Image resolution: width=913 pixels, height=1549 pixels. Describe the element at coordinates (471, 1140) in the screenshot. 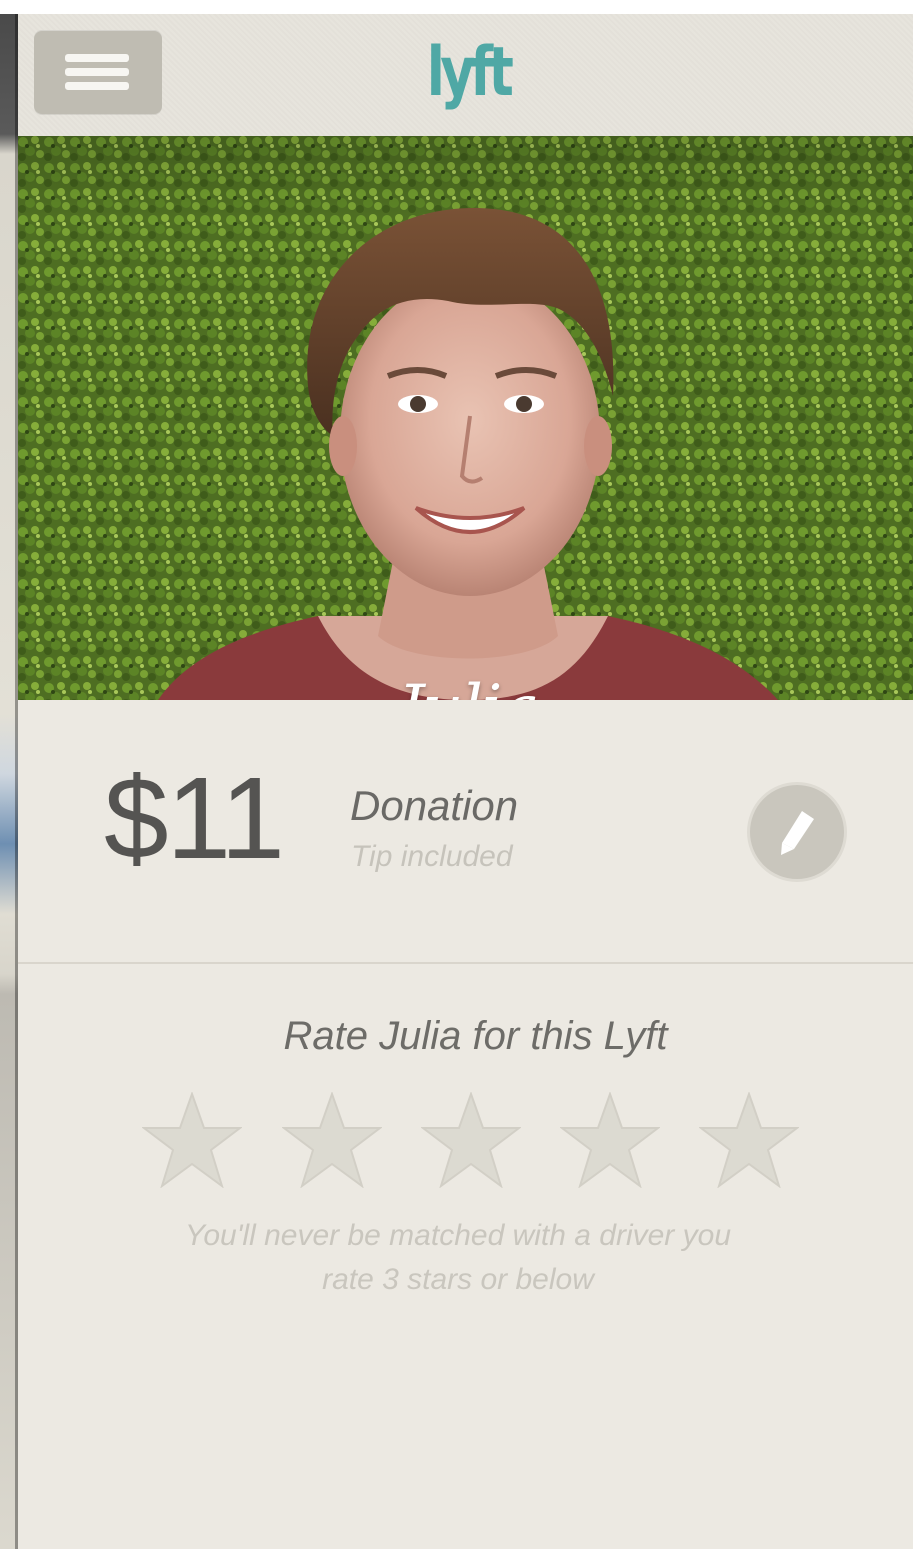

I see `star-3-icon` at that location.